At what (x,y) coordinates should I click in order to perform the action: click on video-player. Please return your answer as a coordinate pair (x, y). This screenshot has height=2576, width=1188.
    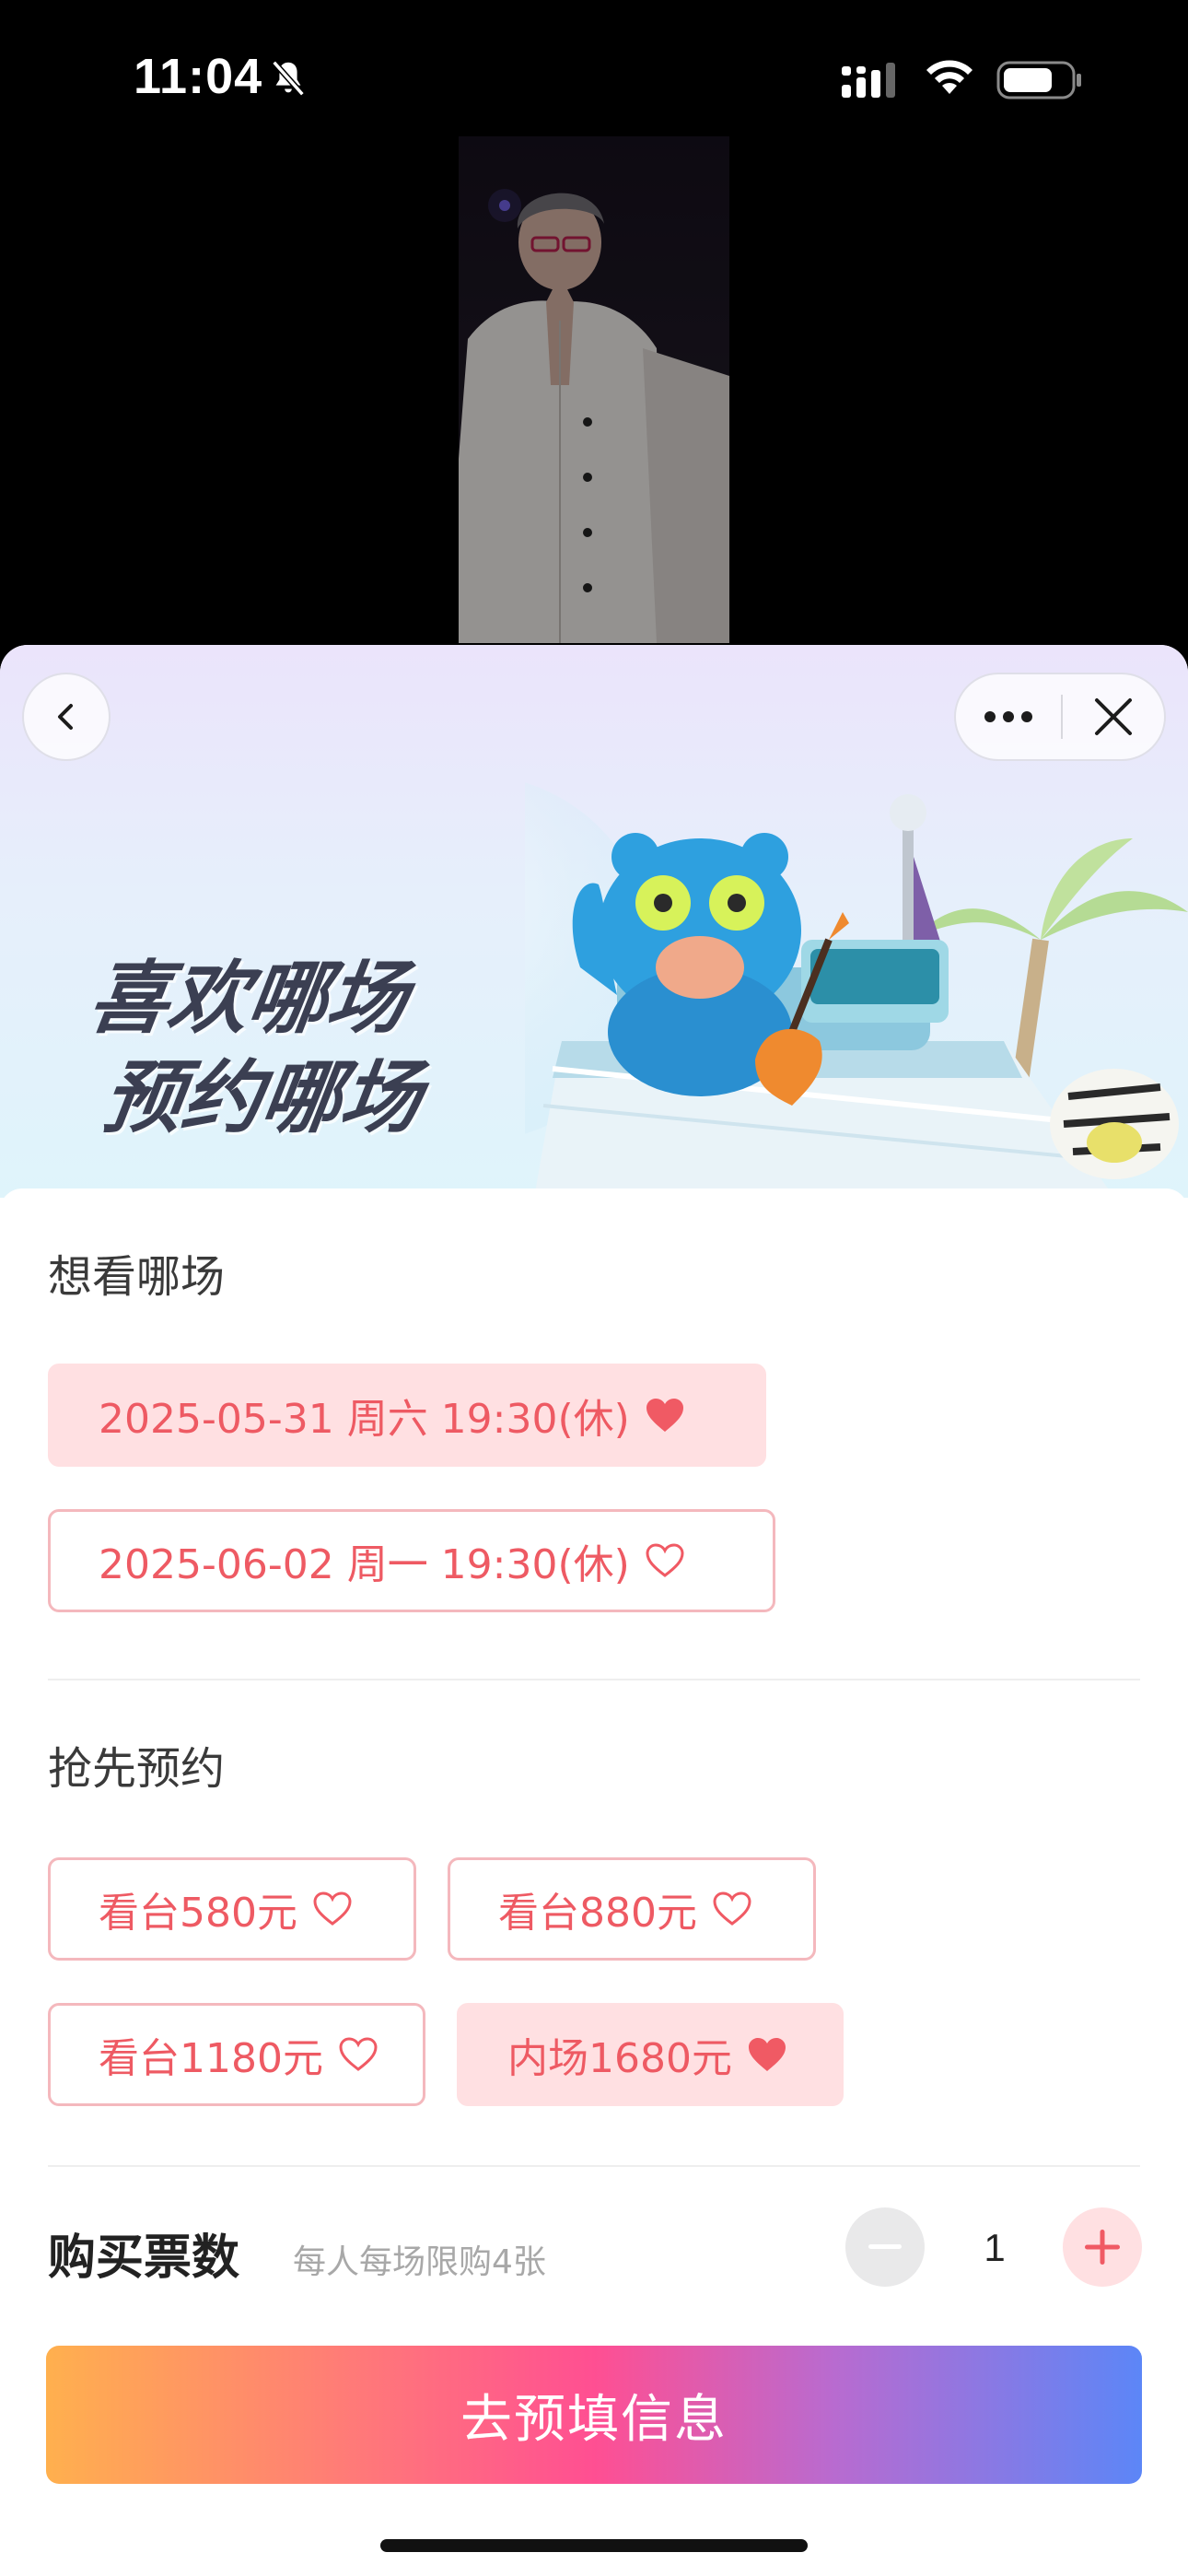
    Looking at the image, I should click on (594, 389).